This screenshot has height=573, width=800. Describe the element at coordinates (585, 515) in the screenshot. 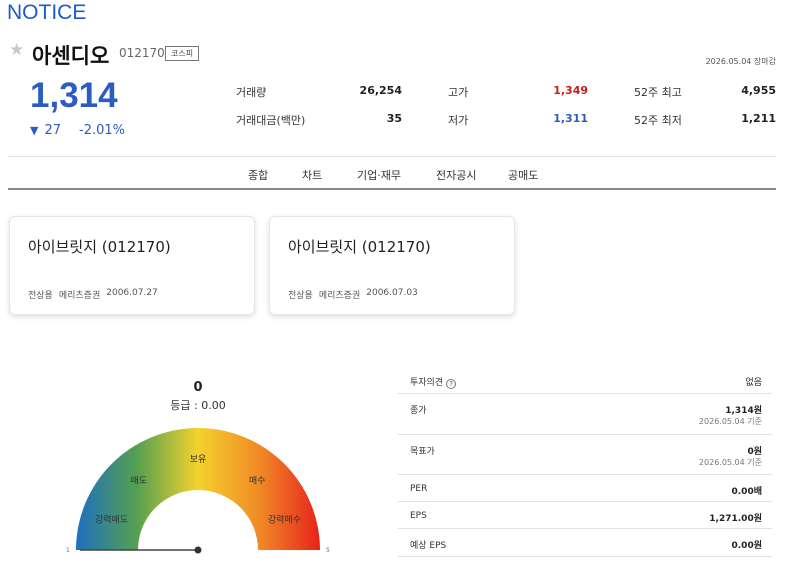

I see `eps-row: EPS 1,271.00원` at that location.